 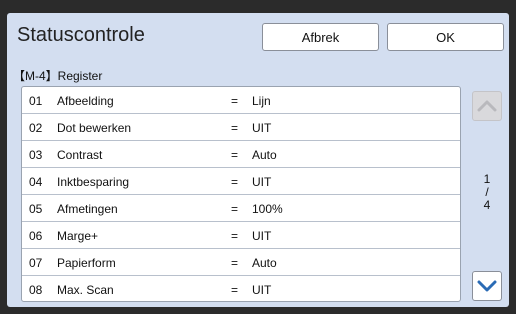 I want to click on list-item: 08 Max. Scan = UIT, so click(x=241, y=288).